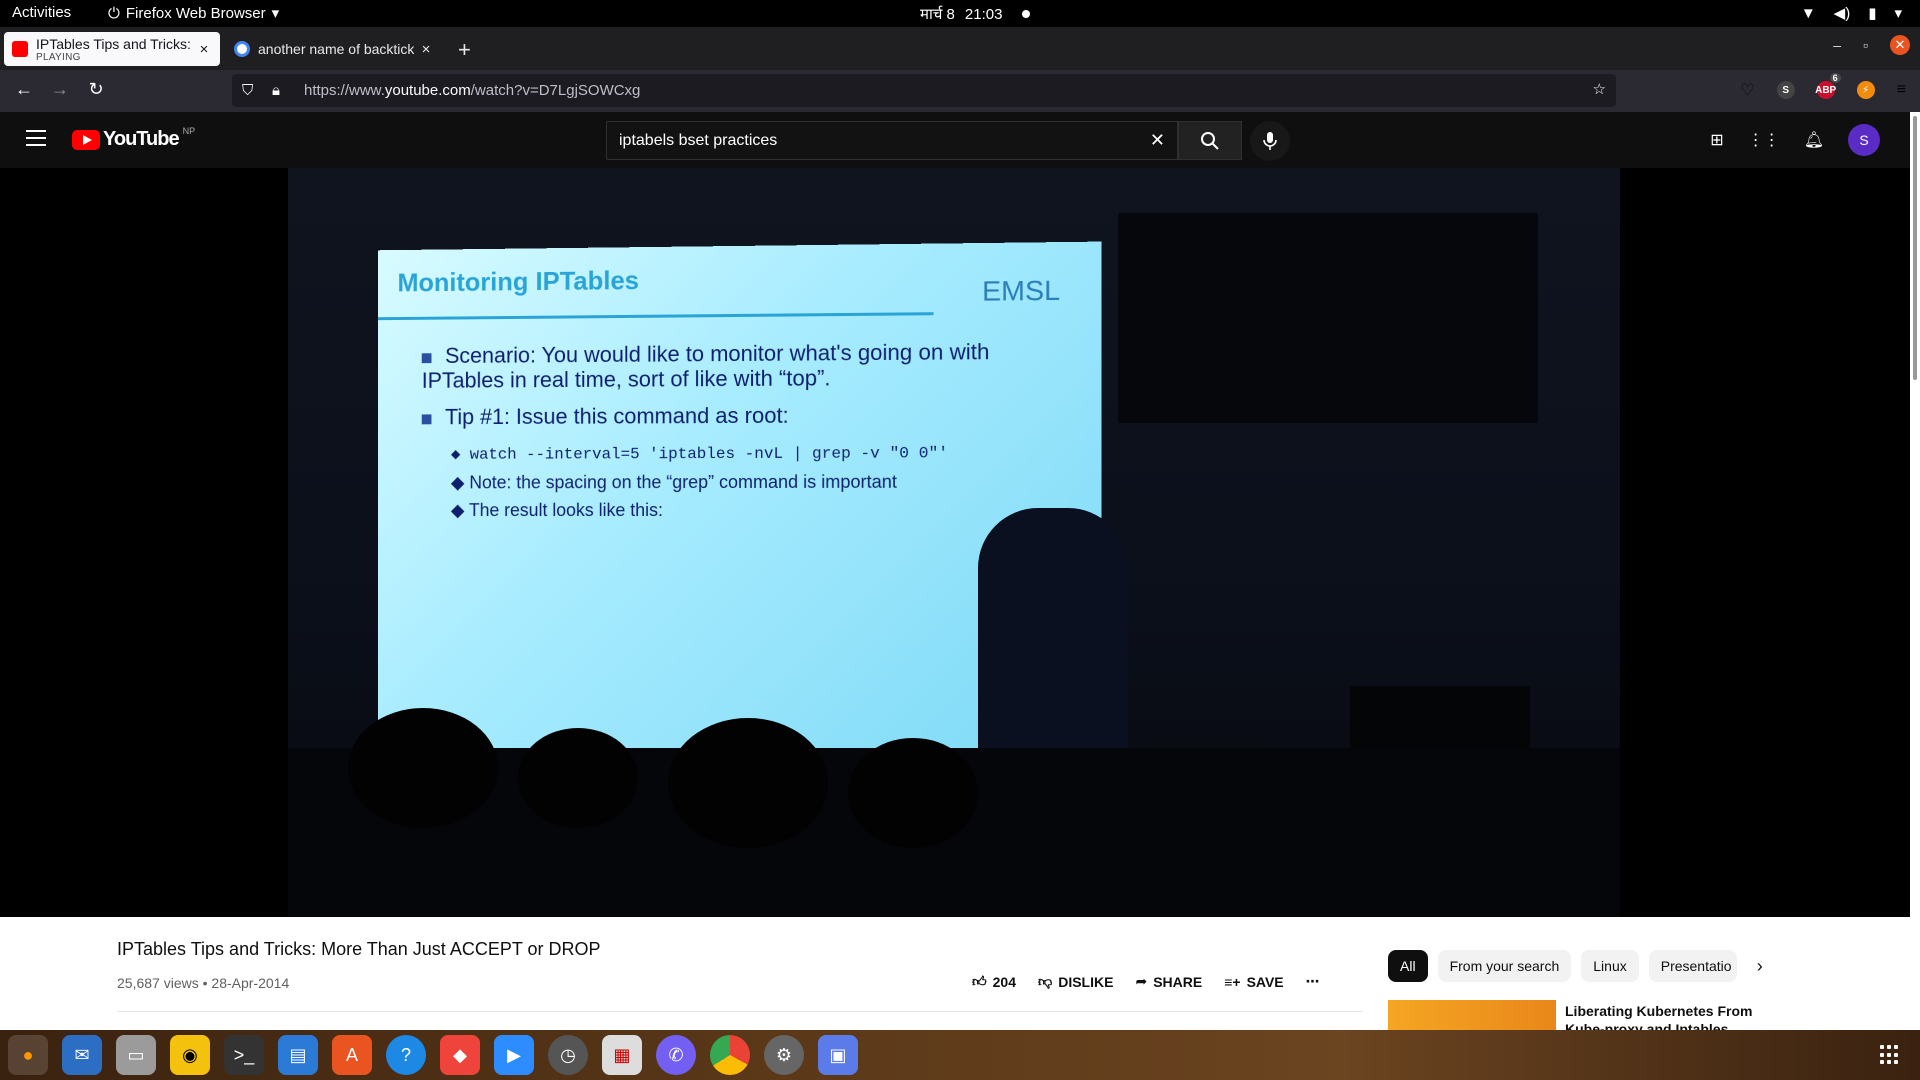  What do you see at coordinates (189, 130) in the screenshot?
I see `region-code: NP` at bounding box center [189, 130].